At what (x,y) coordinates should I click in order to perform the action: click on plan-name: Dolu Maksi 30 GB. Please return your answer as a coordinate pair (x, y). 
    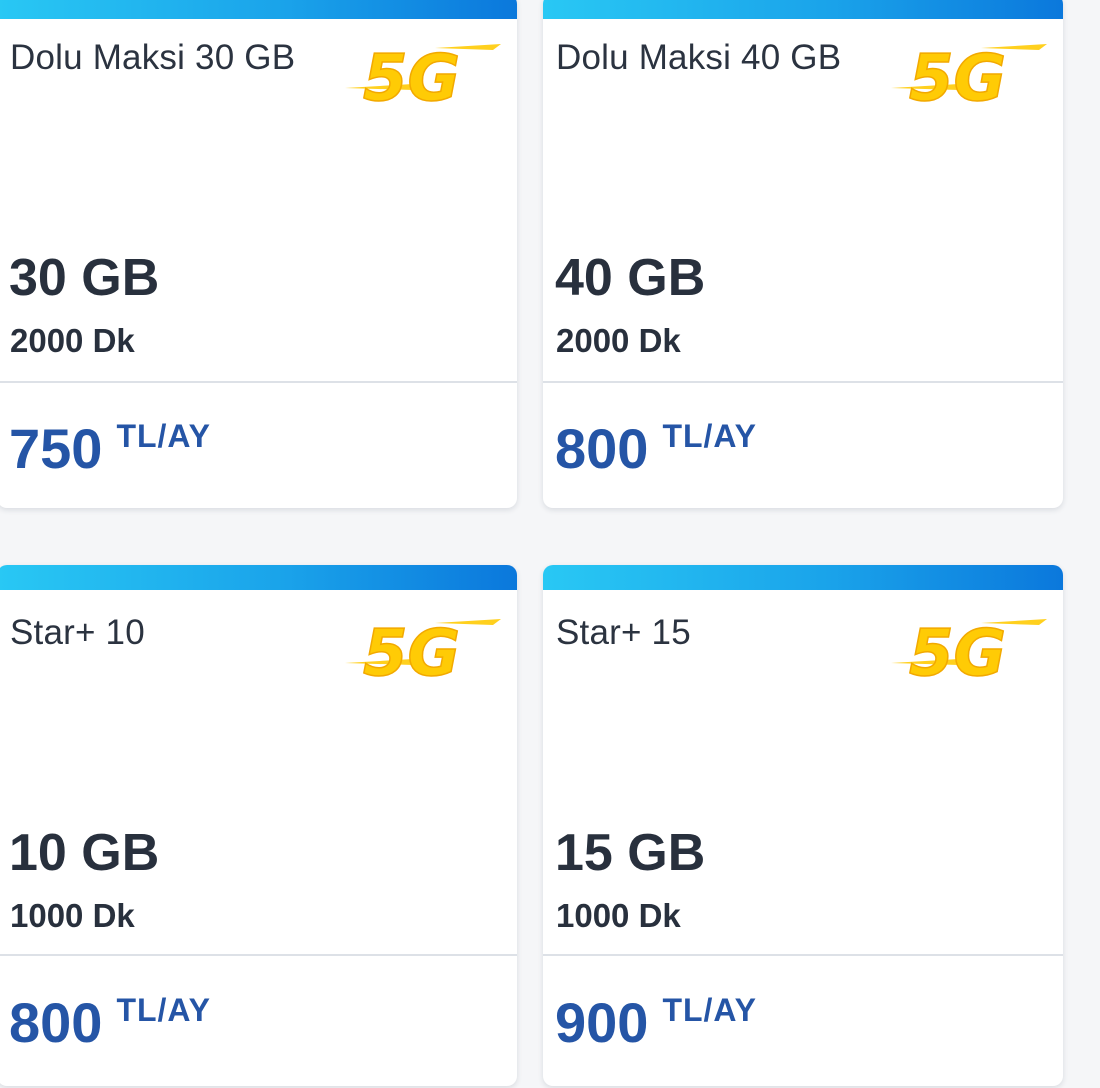
    Looking at the image, I should click on (153, 57).